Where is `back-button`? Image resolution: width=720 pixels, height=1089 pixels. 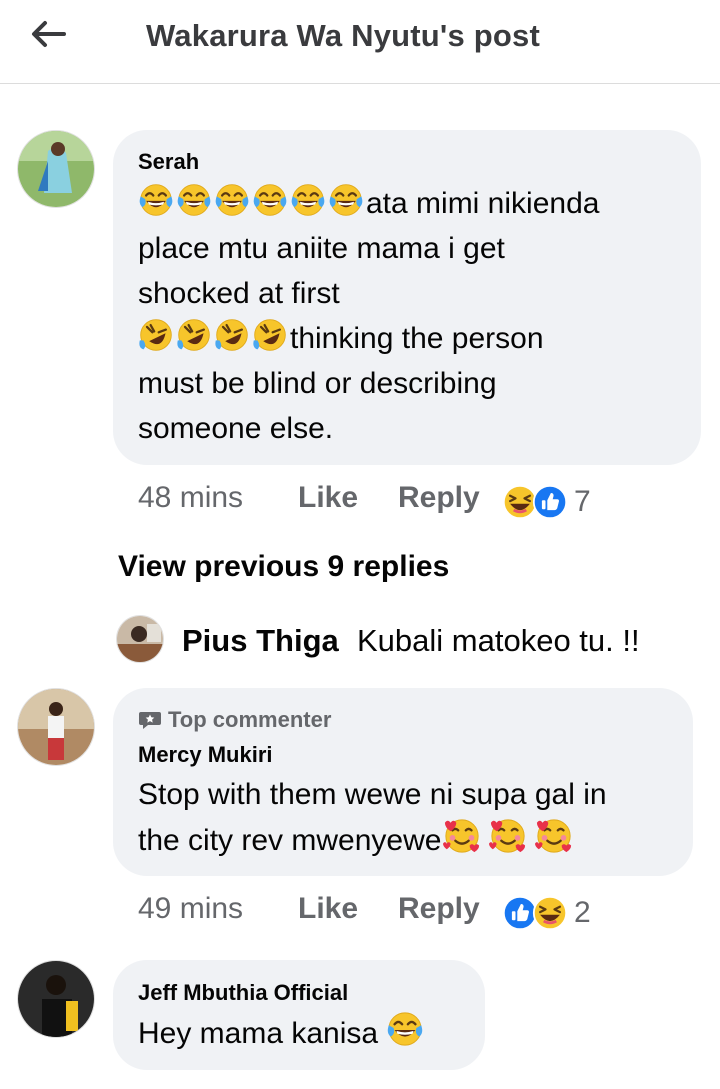 back-button is located at coordinates (48, 34).